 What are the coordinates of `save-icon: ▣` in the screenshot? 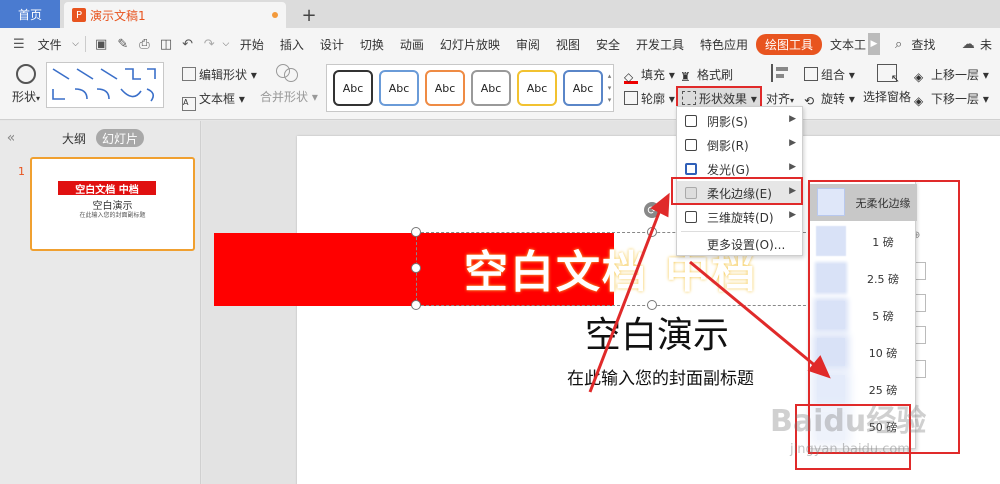 It's located at (101, 44).